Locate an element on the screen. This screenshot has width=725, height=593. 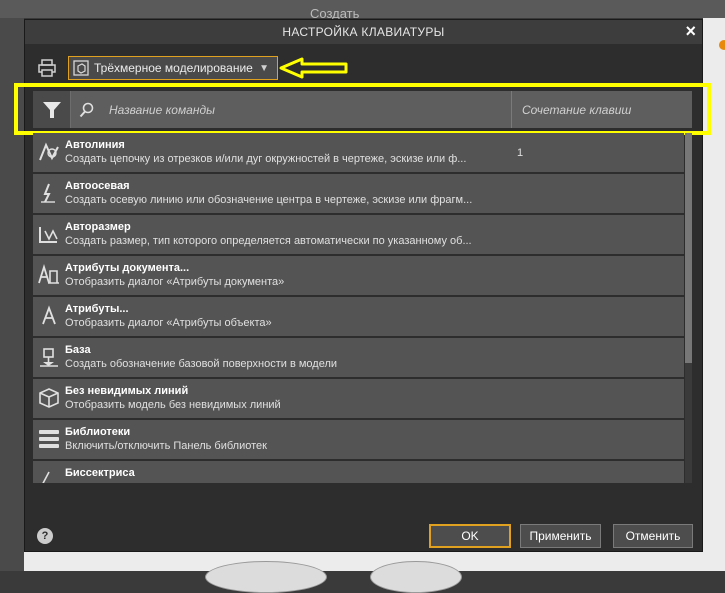
command-description: Отобразить диалог «Атрибуты объекта» is located at coordinates (168, 323).